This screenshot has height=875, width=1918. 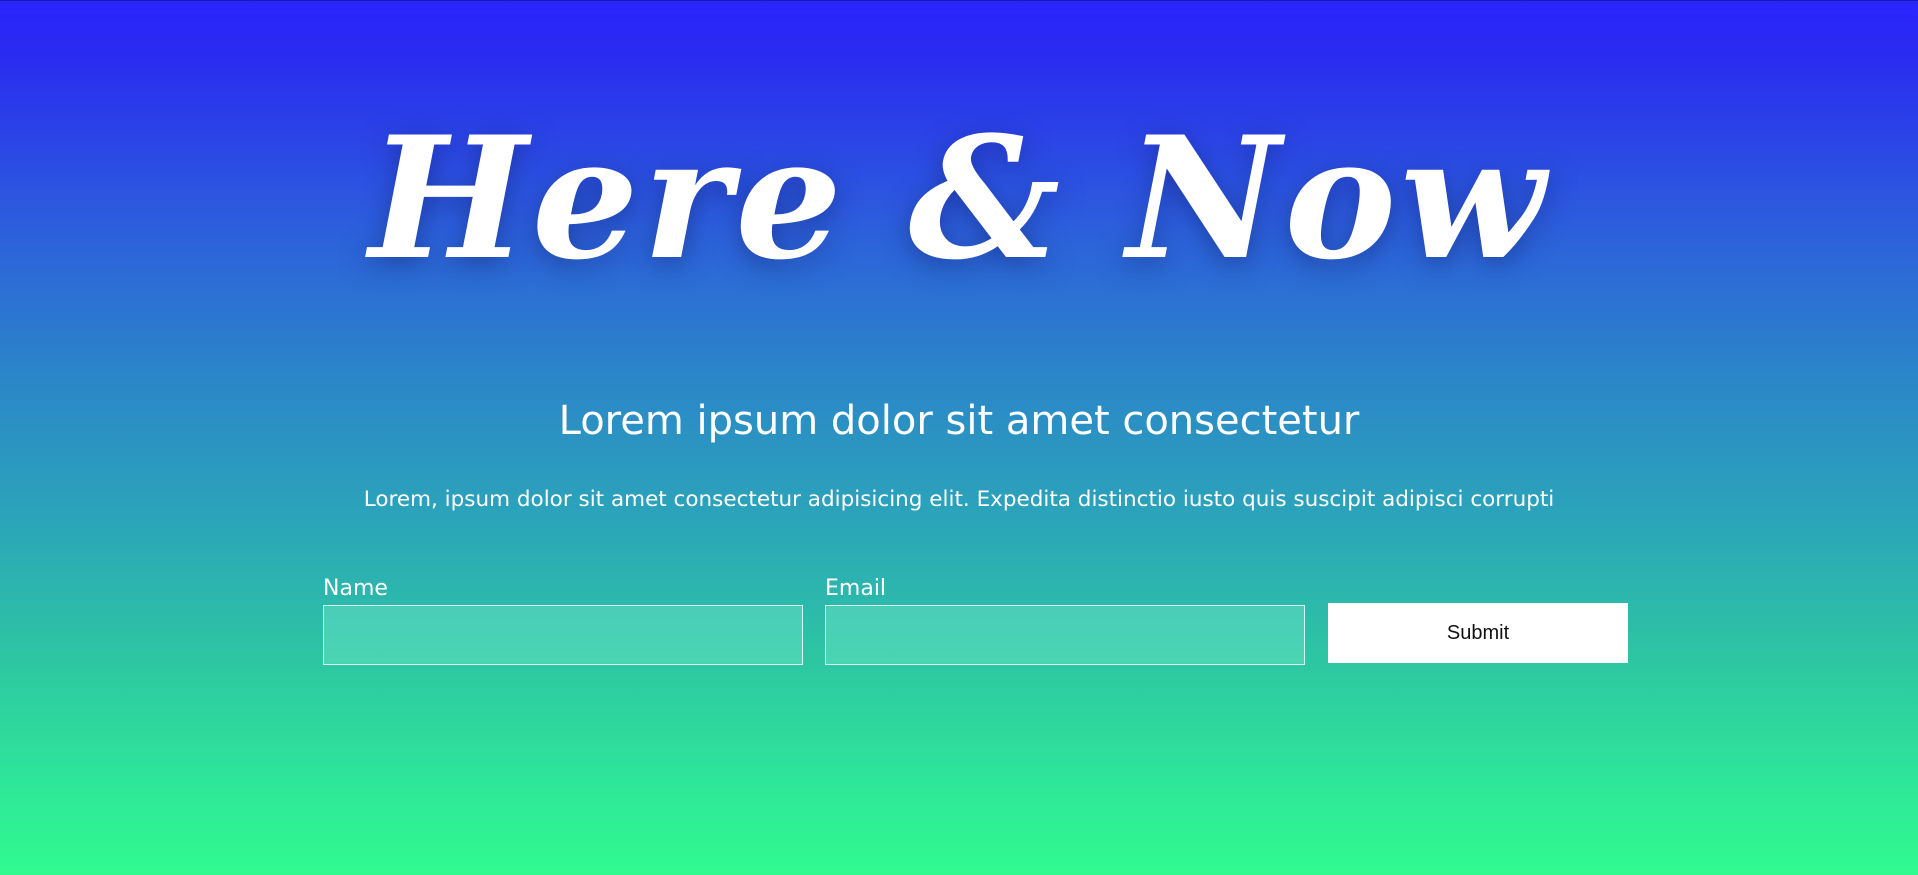 What do you see at coordinates (959, 421) in the screenshot?
I see `hero-subtitle: Lorem ipsum dolor sit amet consectetur` at bounding box center [959, 421].